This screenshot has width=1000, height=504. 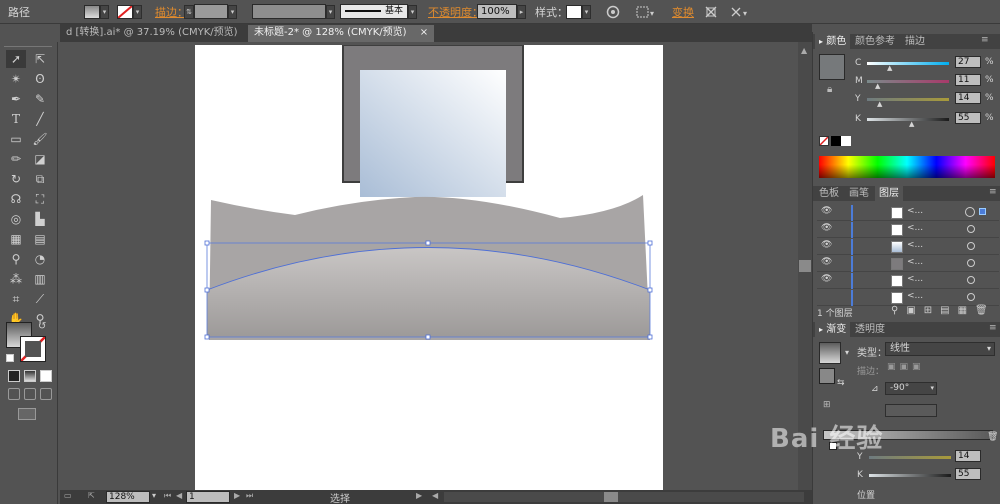 What do you see at coordinates (943, 310) in the screenshot?
I see `layers-footer-icons: ⚲▣⊞▤▦🗑︎` at bounding box center [943, 310].